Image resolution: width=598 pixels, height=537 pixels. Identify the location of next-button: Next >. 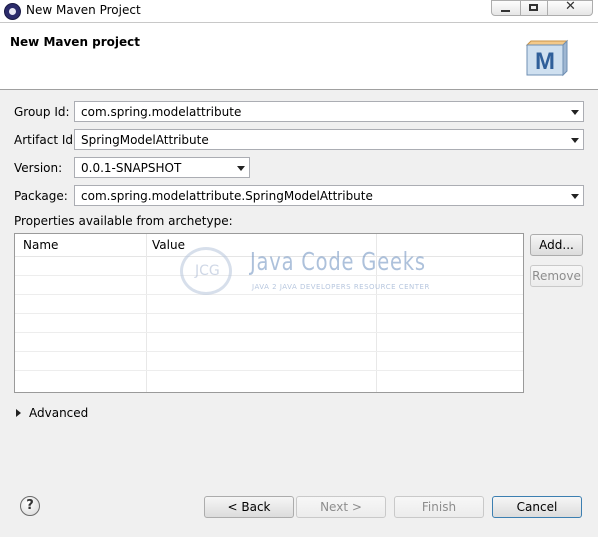
(341, 507).